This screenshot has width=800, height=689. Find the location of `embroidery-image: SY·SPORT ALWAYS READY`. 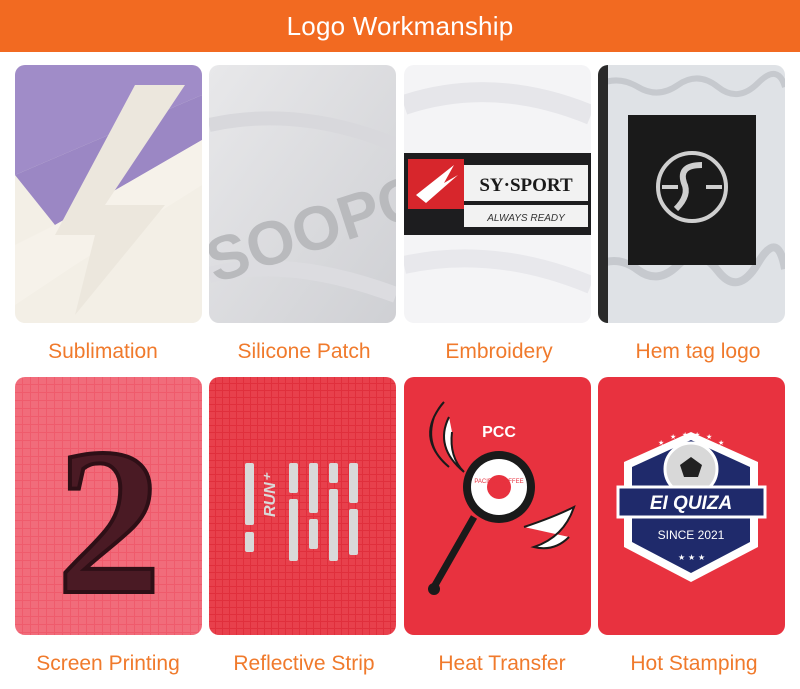

embroidery-image: SY·SPORT ALWAYS READY is located at coordinates (497, 194).